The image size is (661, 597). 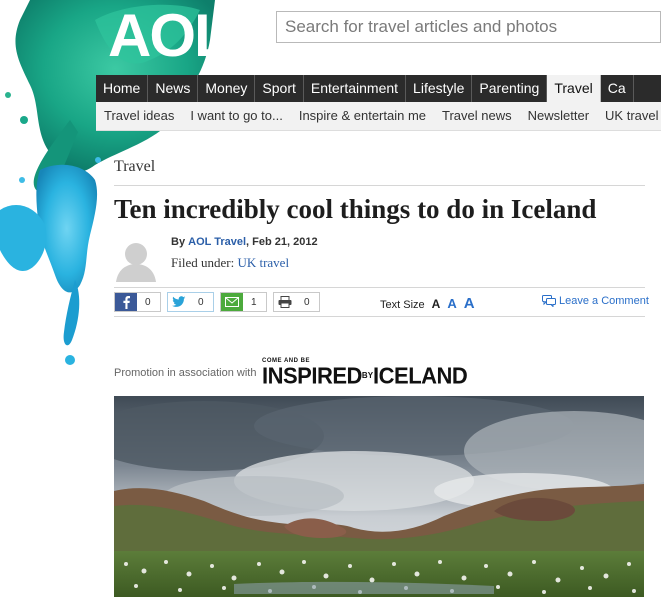 I want to click on byline: By AOL Travel, Feb 21, 2012, so click(x=244, y=242).